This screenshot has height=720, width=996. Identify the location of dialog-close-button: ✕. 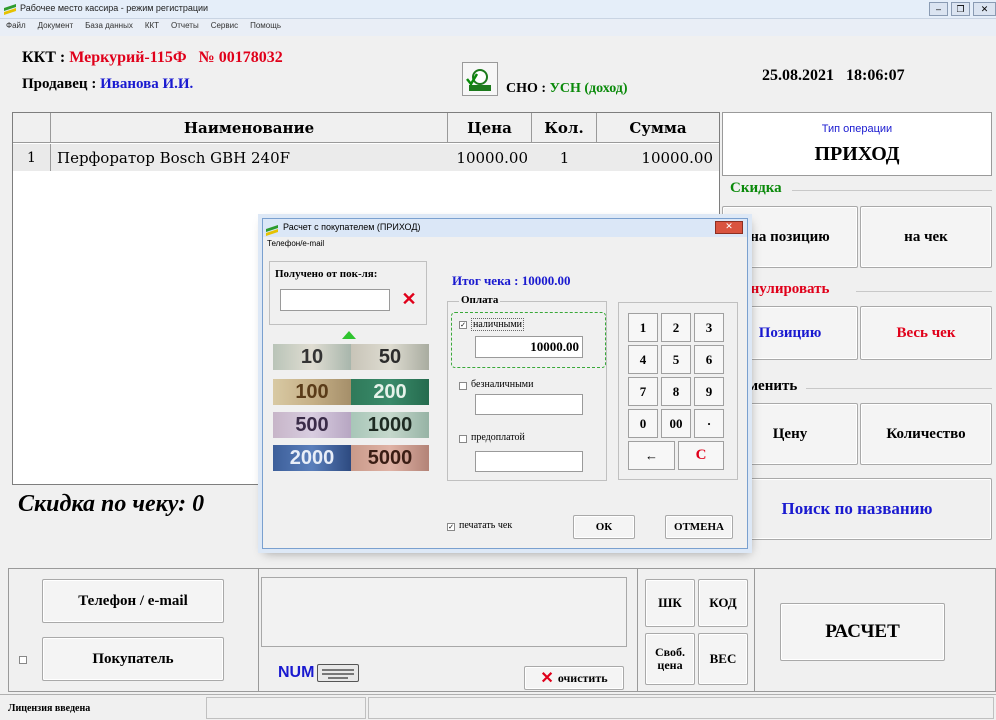
(729, 227).